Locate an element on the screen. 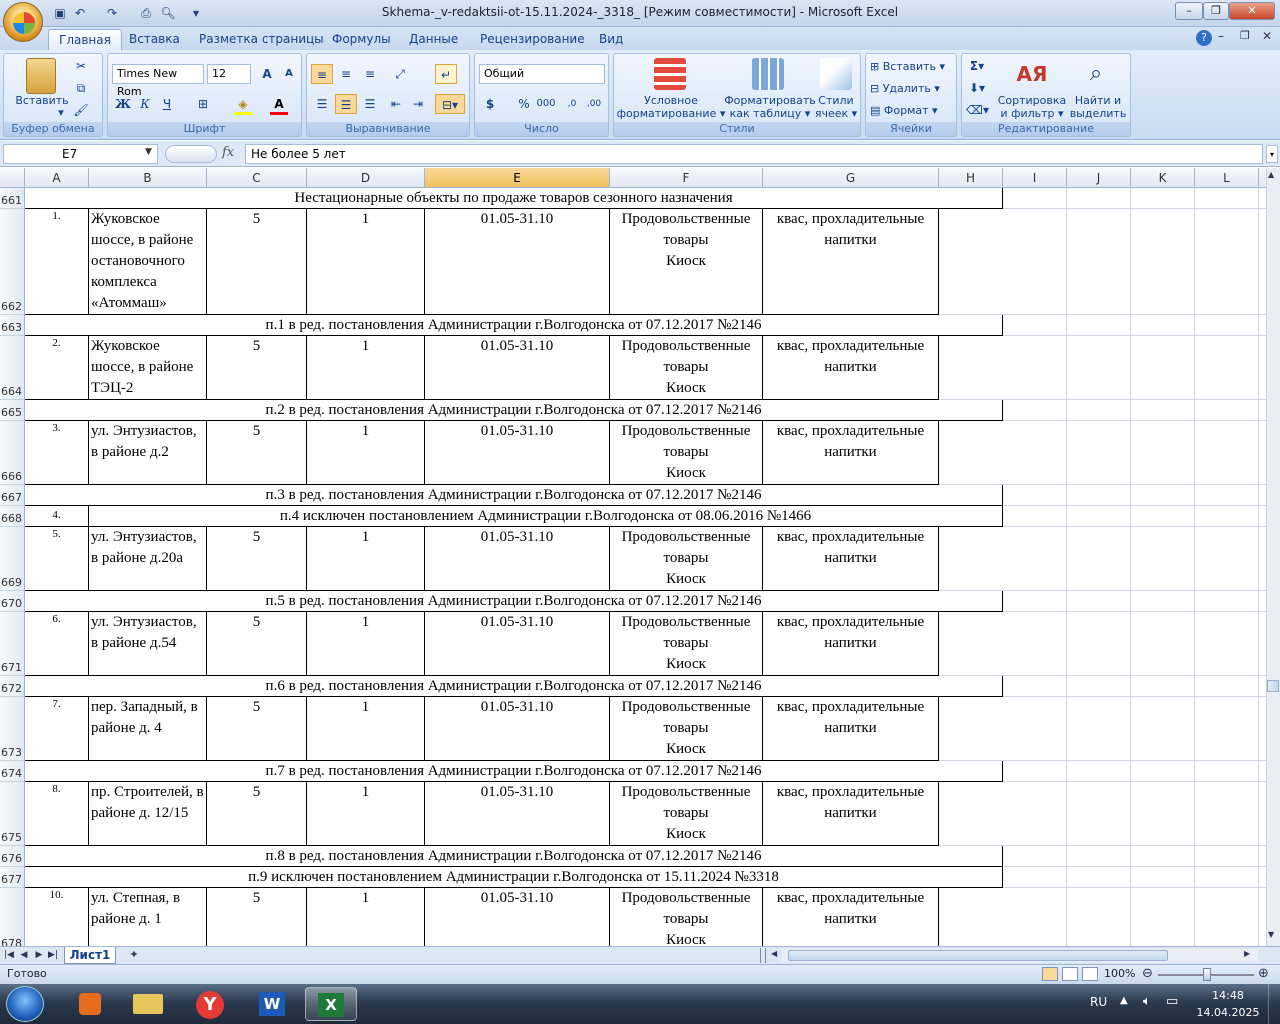  wrap-text-icon: ↵ is located at coordinates (446, 74).